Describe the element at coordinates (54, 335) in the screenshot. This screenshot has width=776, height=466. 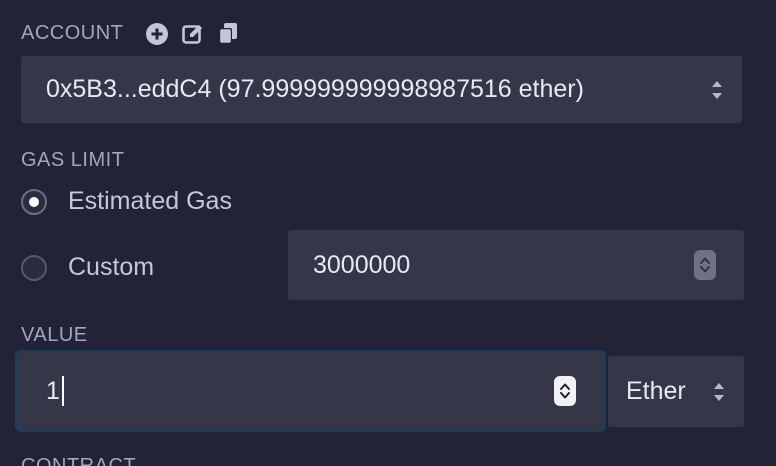
I see `value-label: VALUE` at that location.